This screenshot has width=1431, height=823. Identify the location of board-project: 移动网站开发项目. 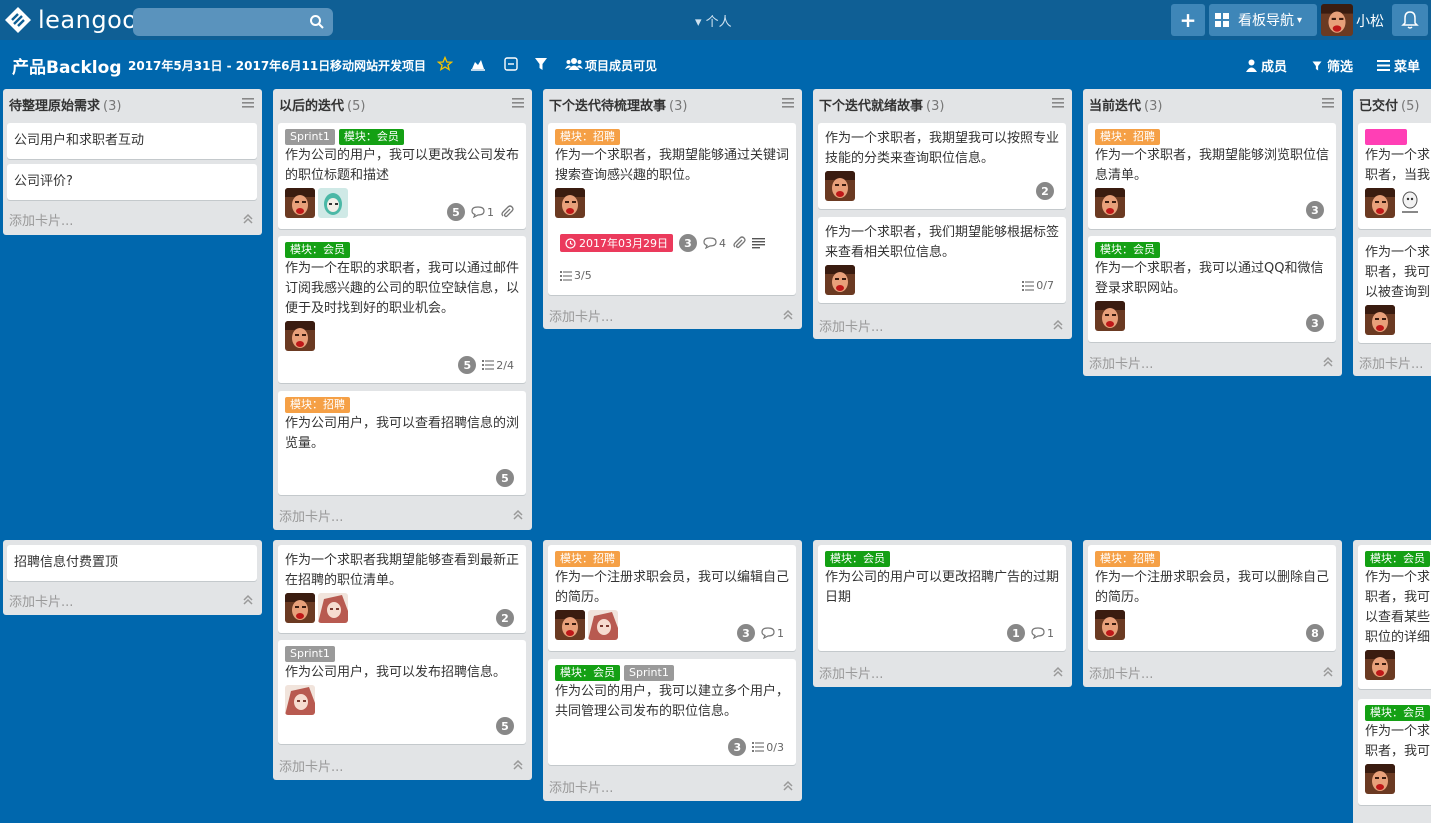
(378, 65).